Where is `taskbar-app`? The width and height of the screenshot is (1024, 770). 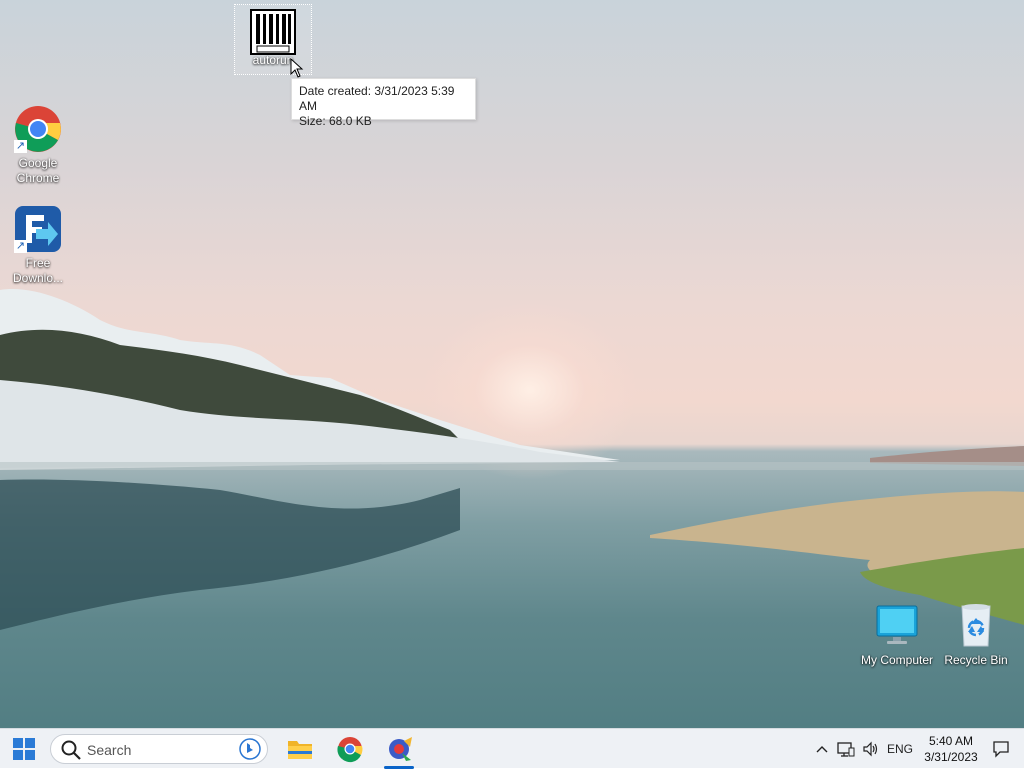 taskbar-app is located at coordinates (400, 749).